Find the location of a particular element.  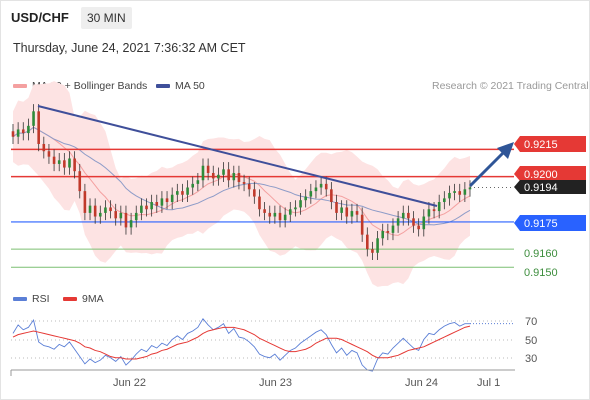

rsi-tick-50: 50 is located at coordinates (531, 341).